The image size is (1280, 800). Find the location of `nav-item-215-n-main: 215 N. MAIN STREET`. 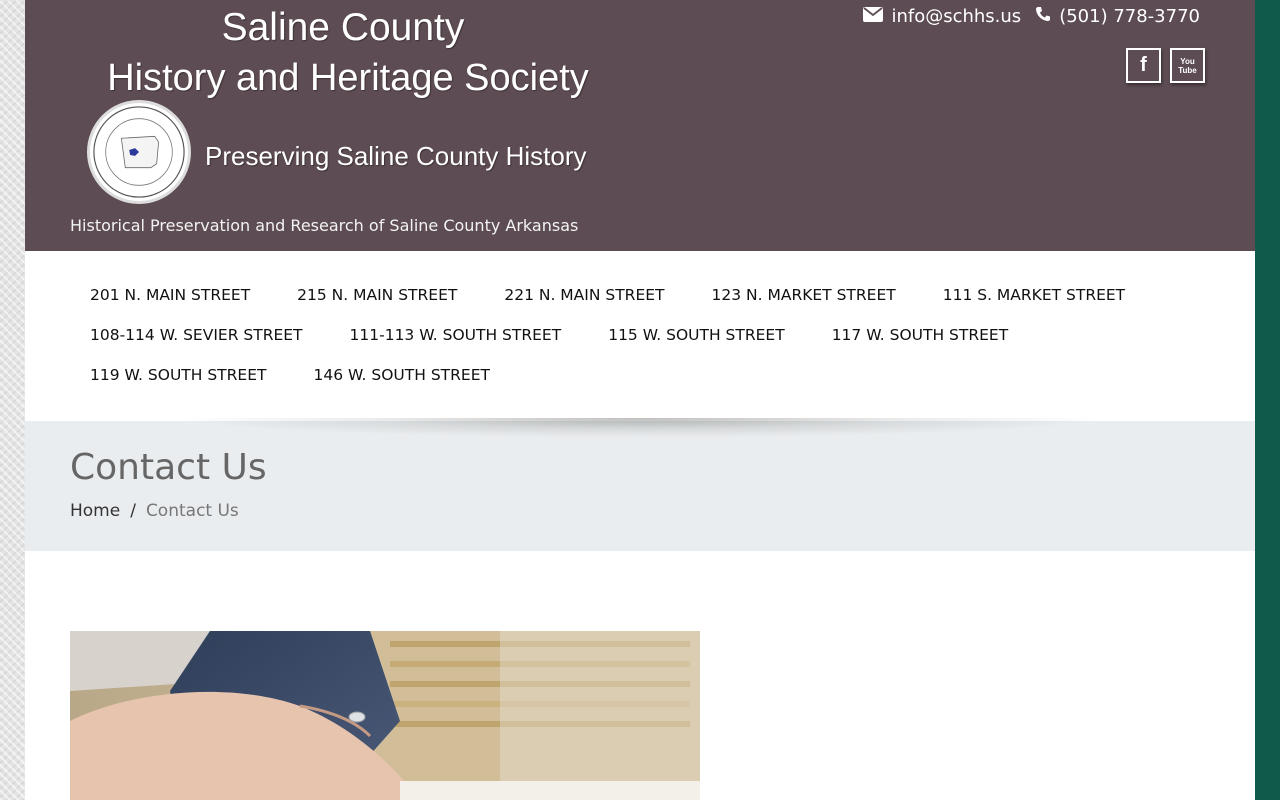

nav-item-215-n-main: 215 N. MAIN STREET is located at coordinates (377, 295).